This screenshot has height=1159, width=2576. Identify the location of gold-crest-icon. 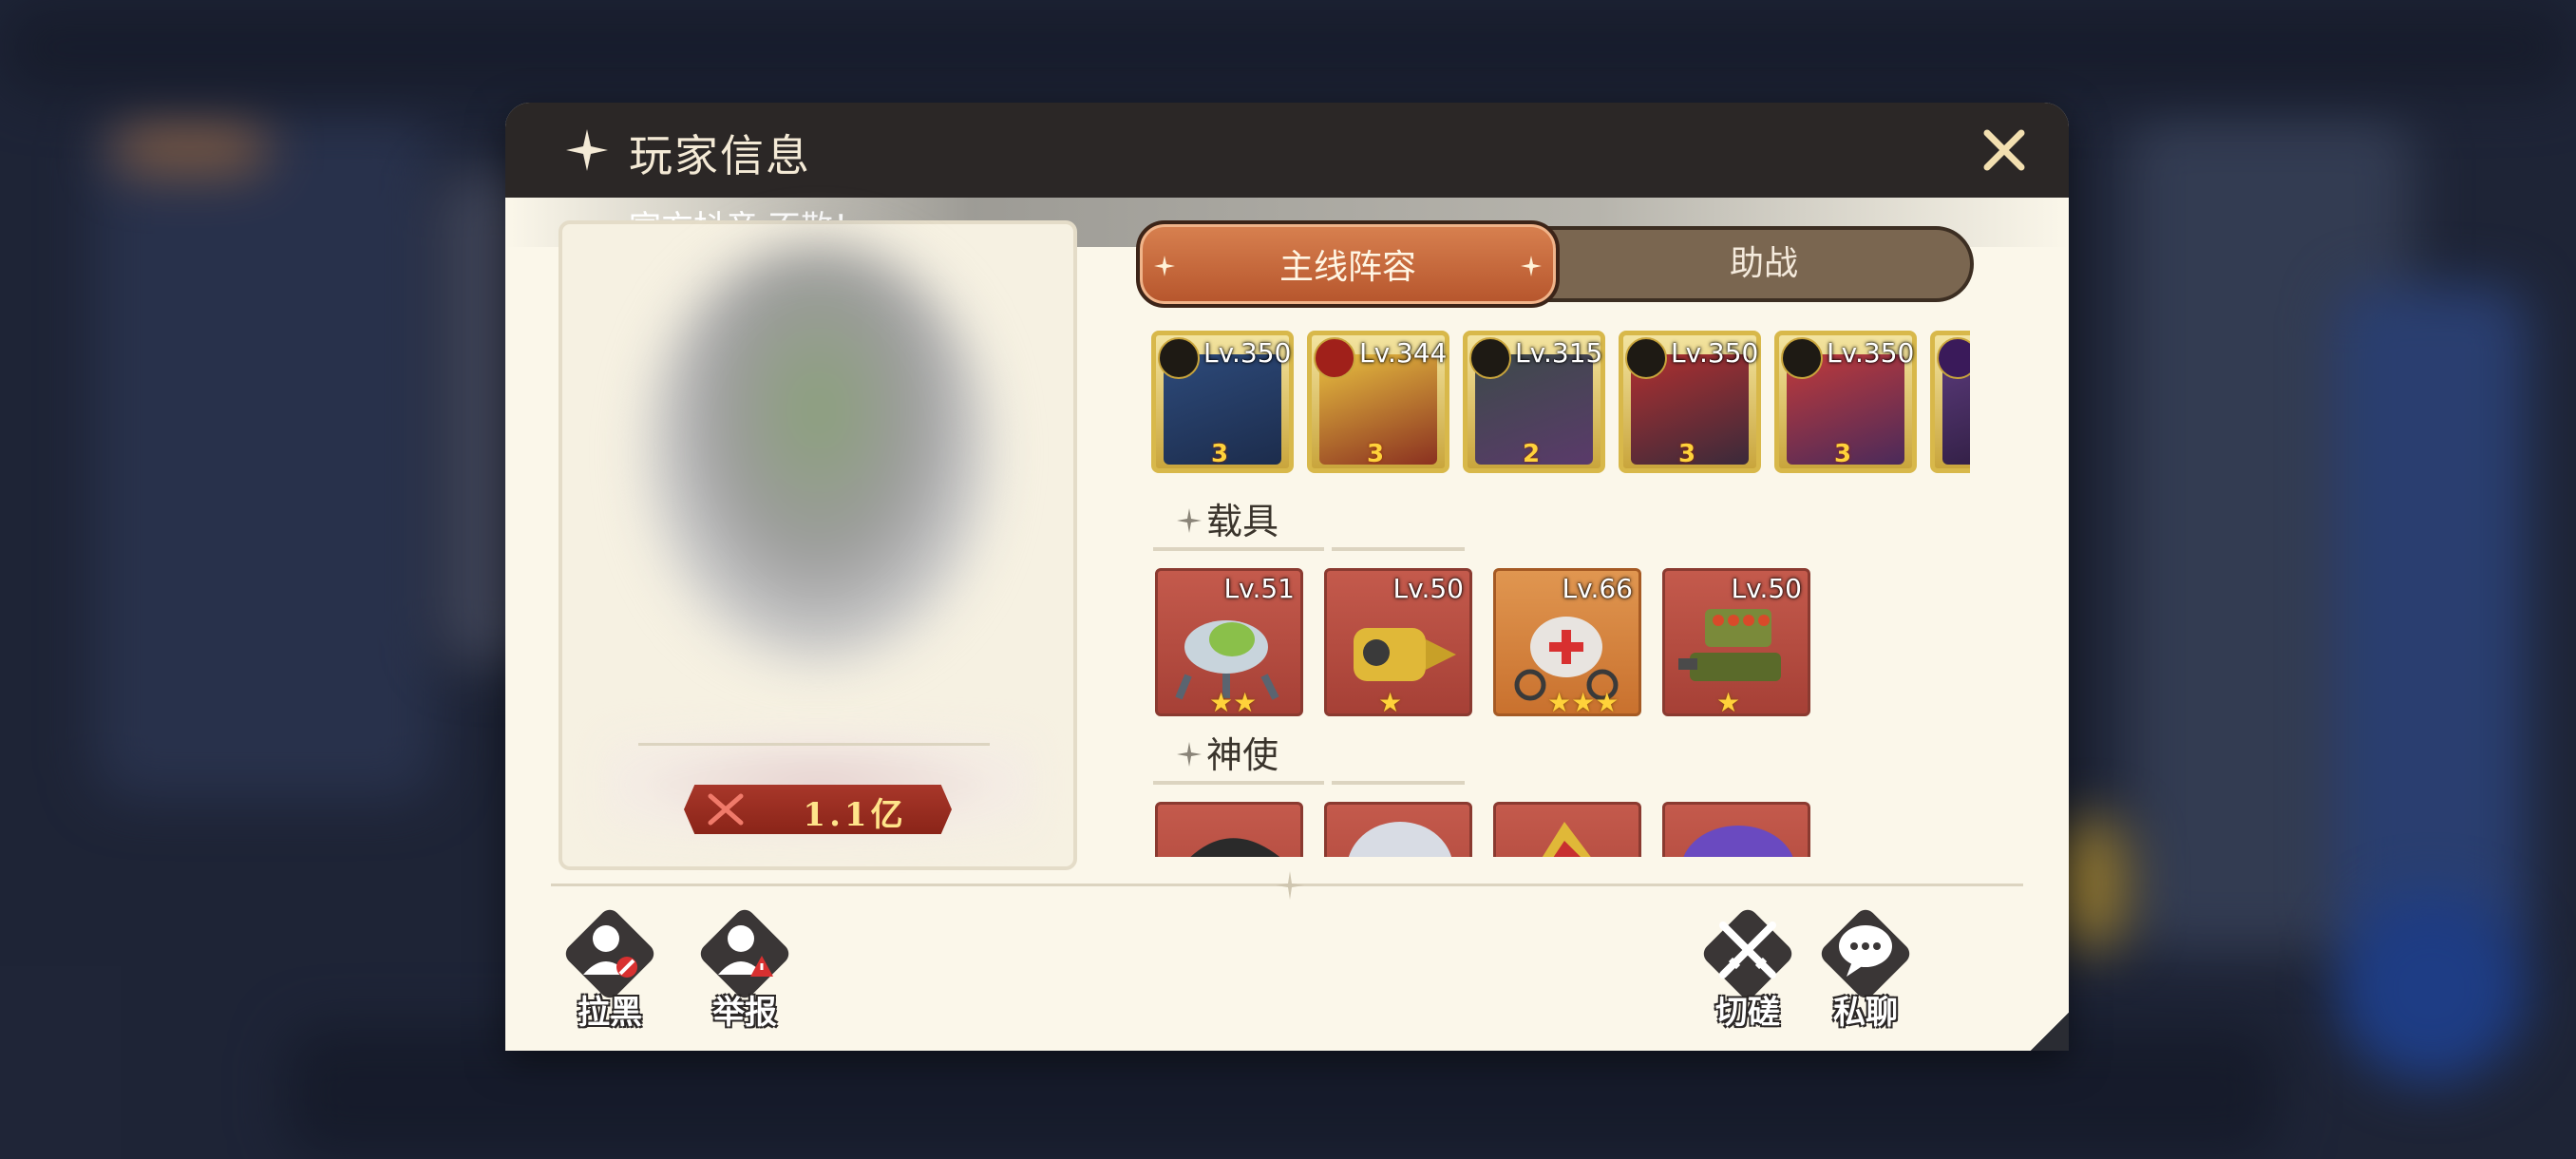
(1566, 839).